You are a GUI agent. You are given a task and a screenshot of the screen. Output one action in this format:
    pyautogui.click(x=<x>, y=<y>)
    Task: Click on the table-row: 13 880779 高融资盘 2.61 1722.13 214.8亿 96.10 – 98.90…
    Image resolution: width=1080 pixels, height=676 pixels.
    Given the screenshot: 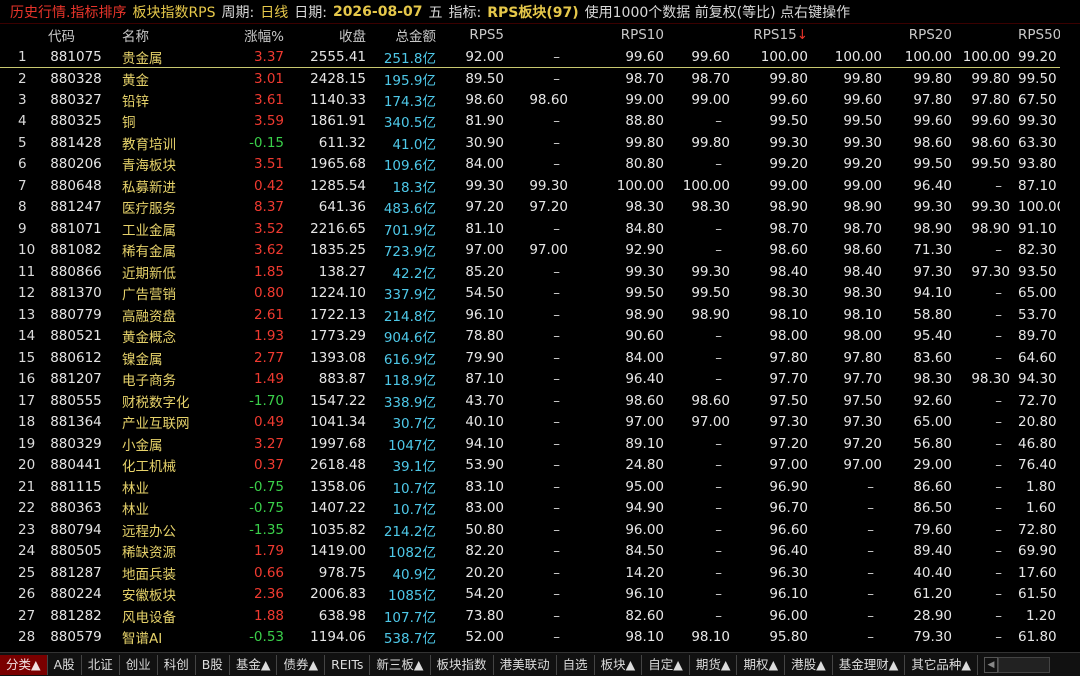 What is the action you would take?
    pyautogui.click(x=530, y=315)
    